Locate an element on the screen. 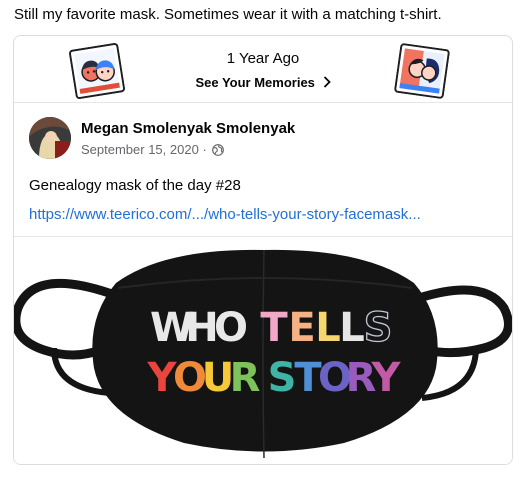 The image size is (525, 478). mask-letter: R is located at coordinates (247, 378).